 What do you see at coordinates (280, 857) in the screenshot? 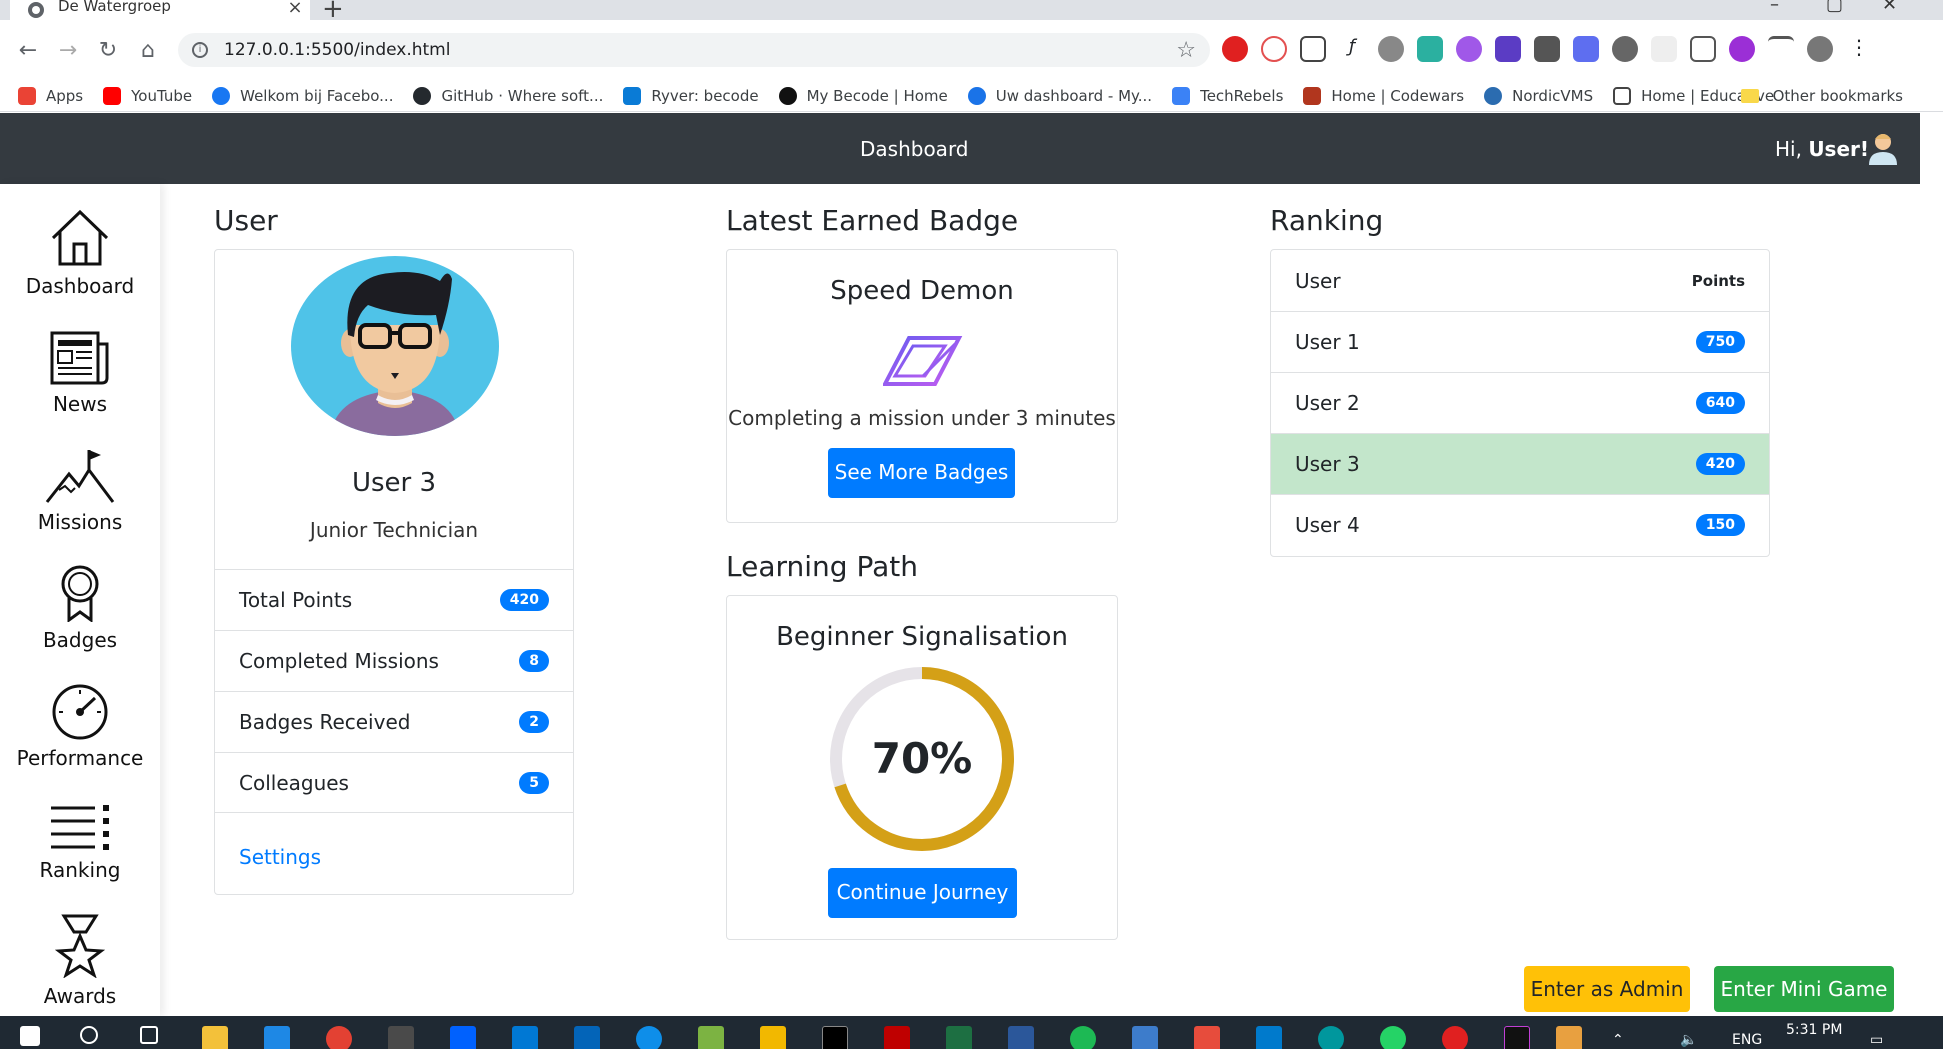
I see `settings-link: Settings` at bounding box center [280, 857].